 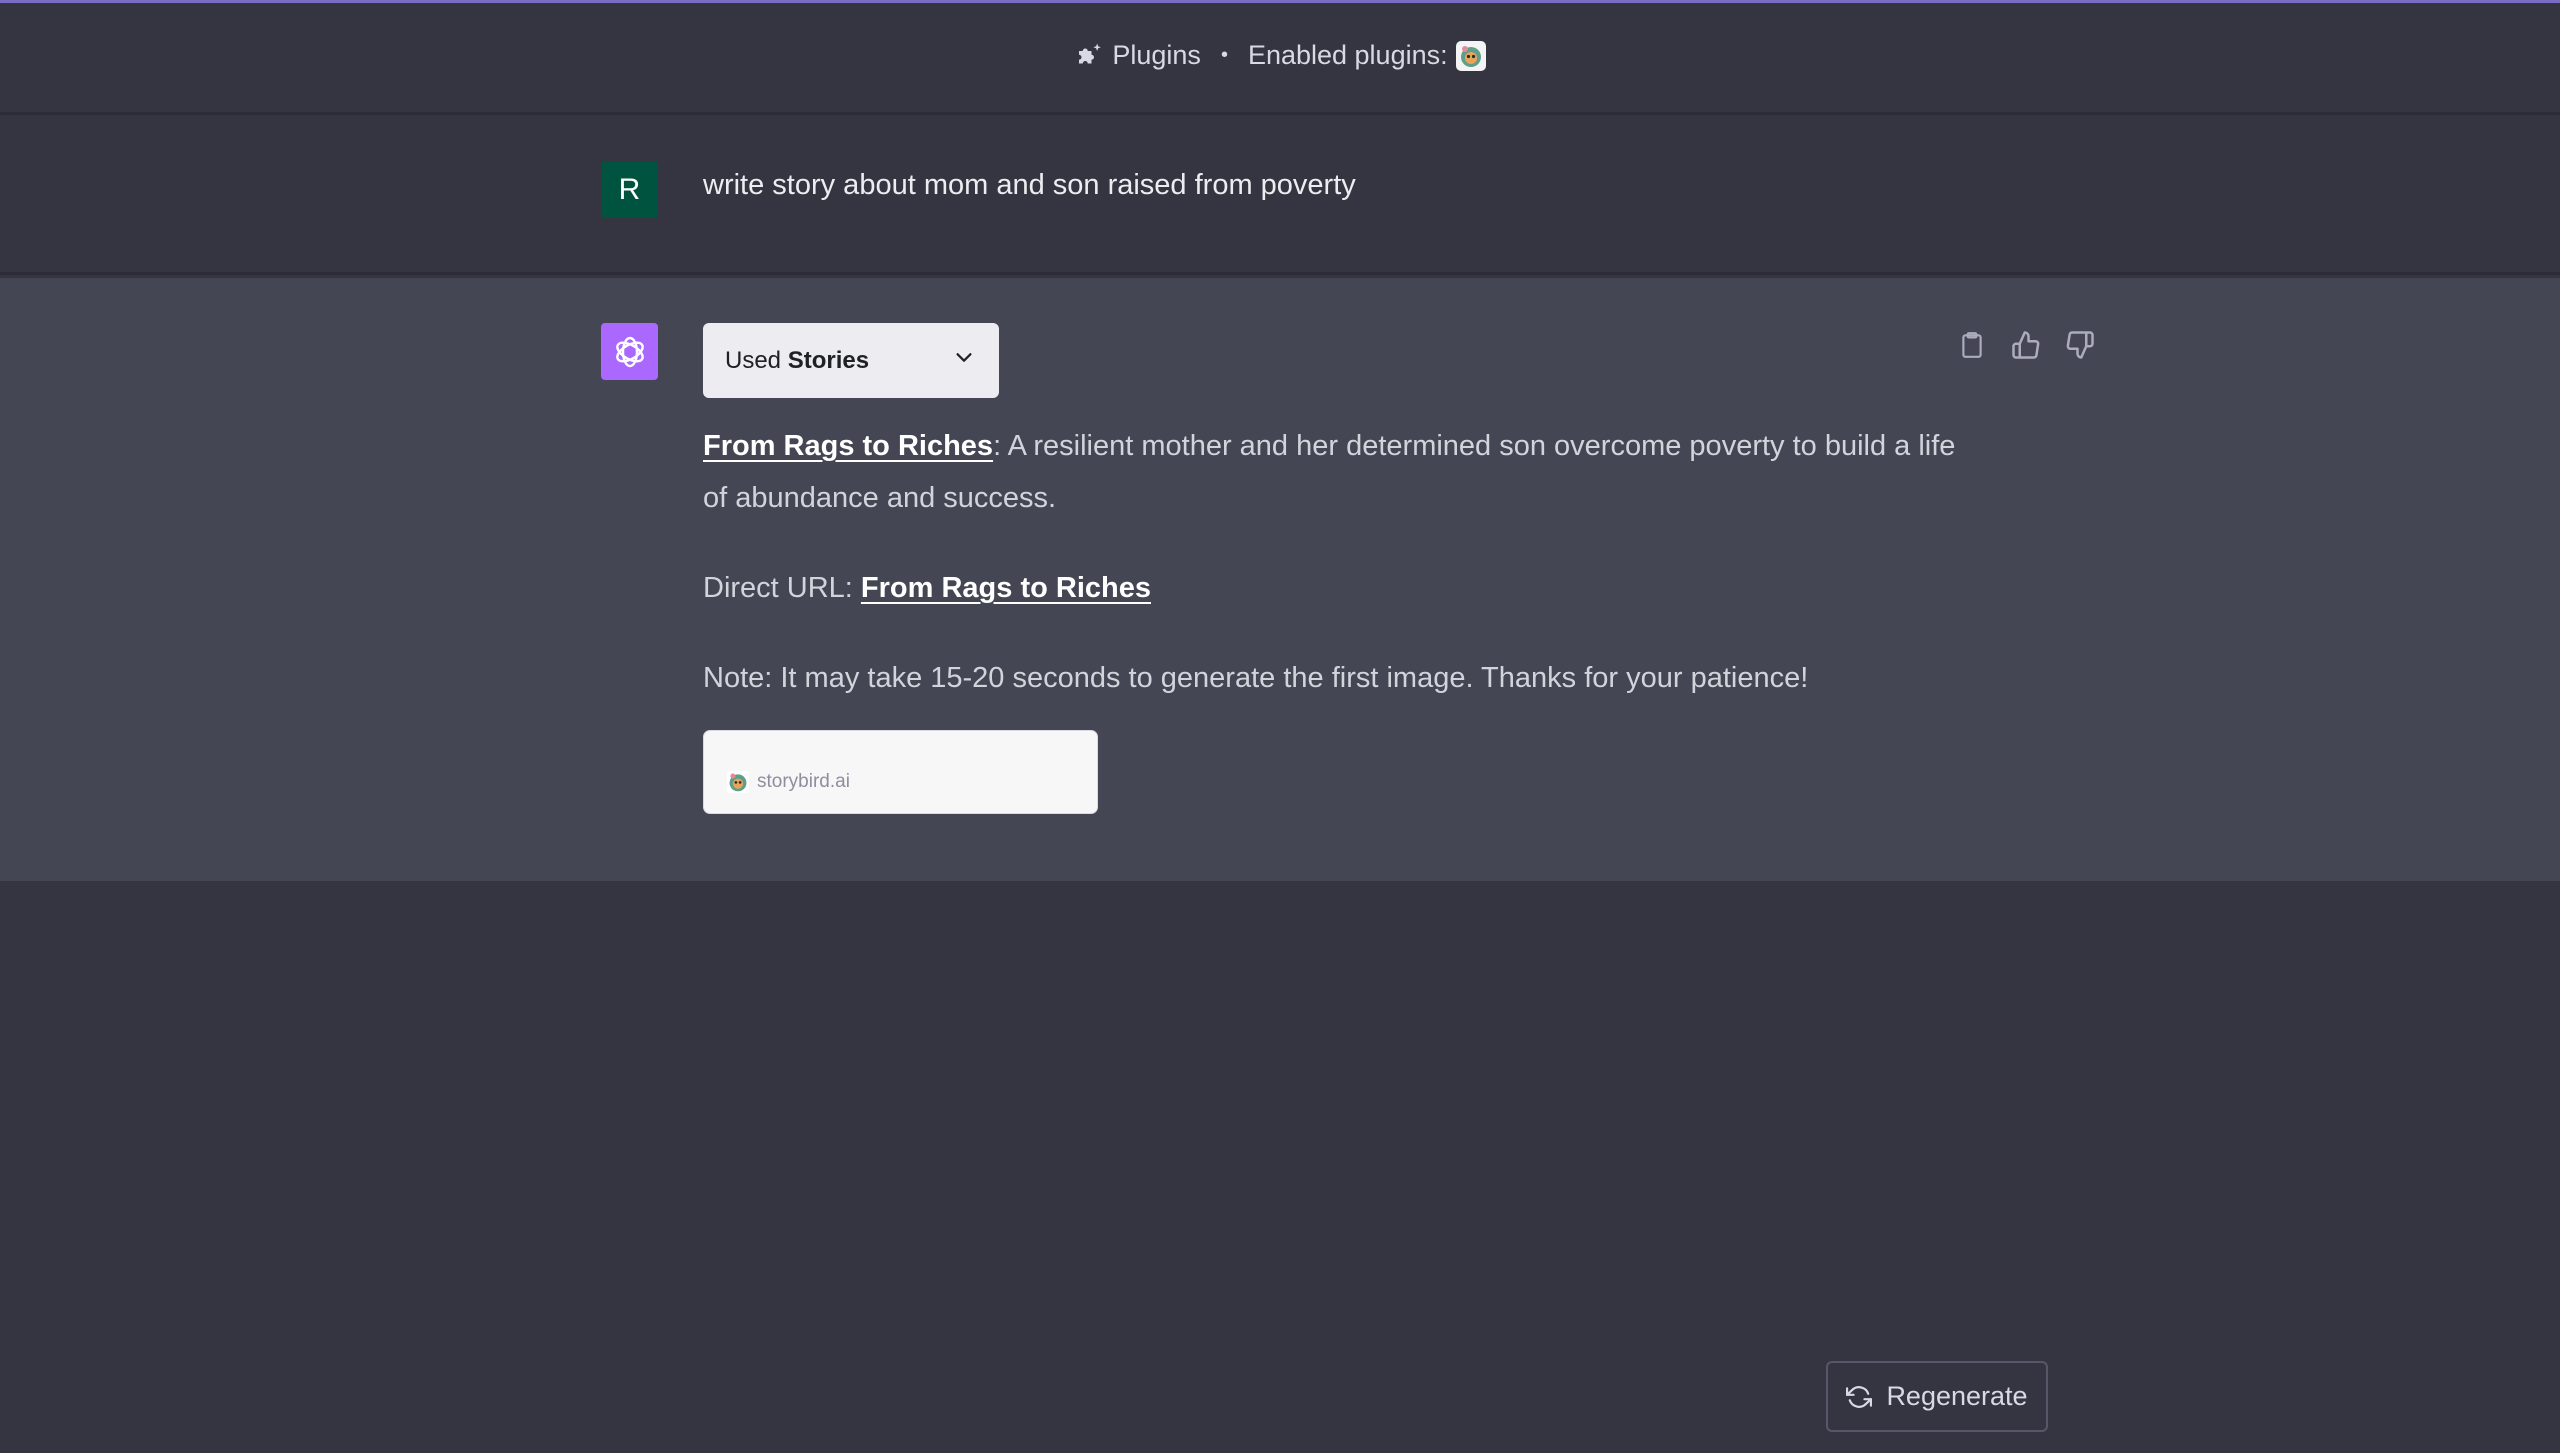 I want to click on copy-button, so click(x=1972, y=345).